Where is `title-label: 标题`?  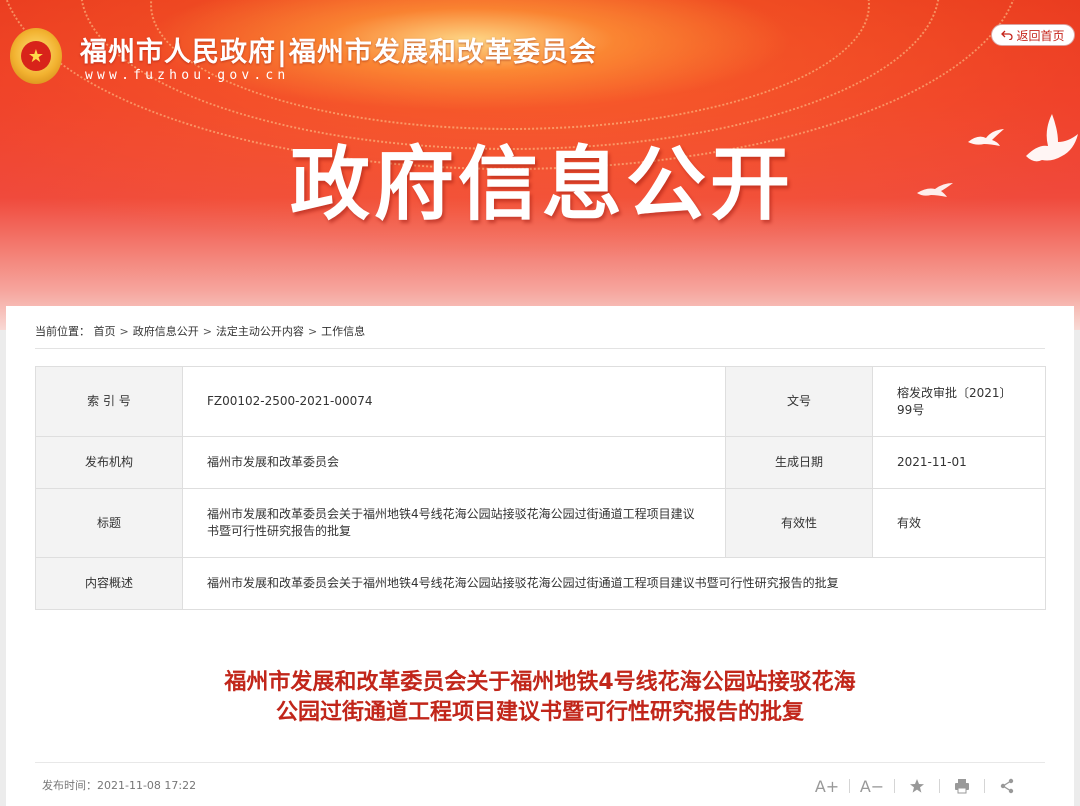 title-label: 标题 is located at coordinates (109, 523).